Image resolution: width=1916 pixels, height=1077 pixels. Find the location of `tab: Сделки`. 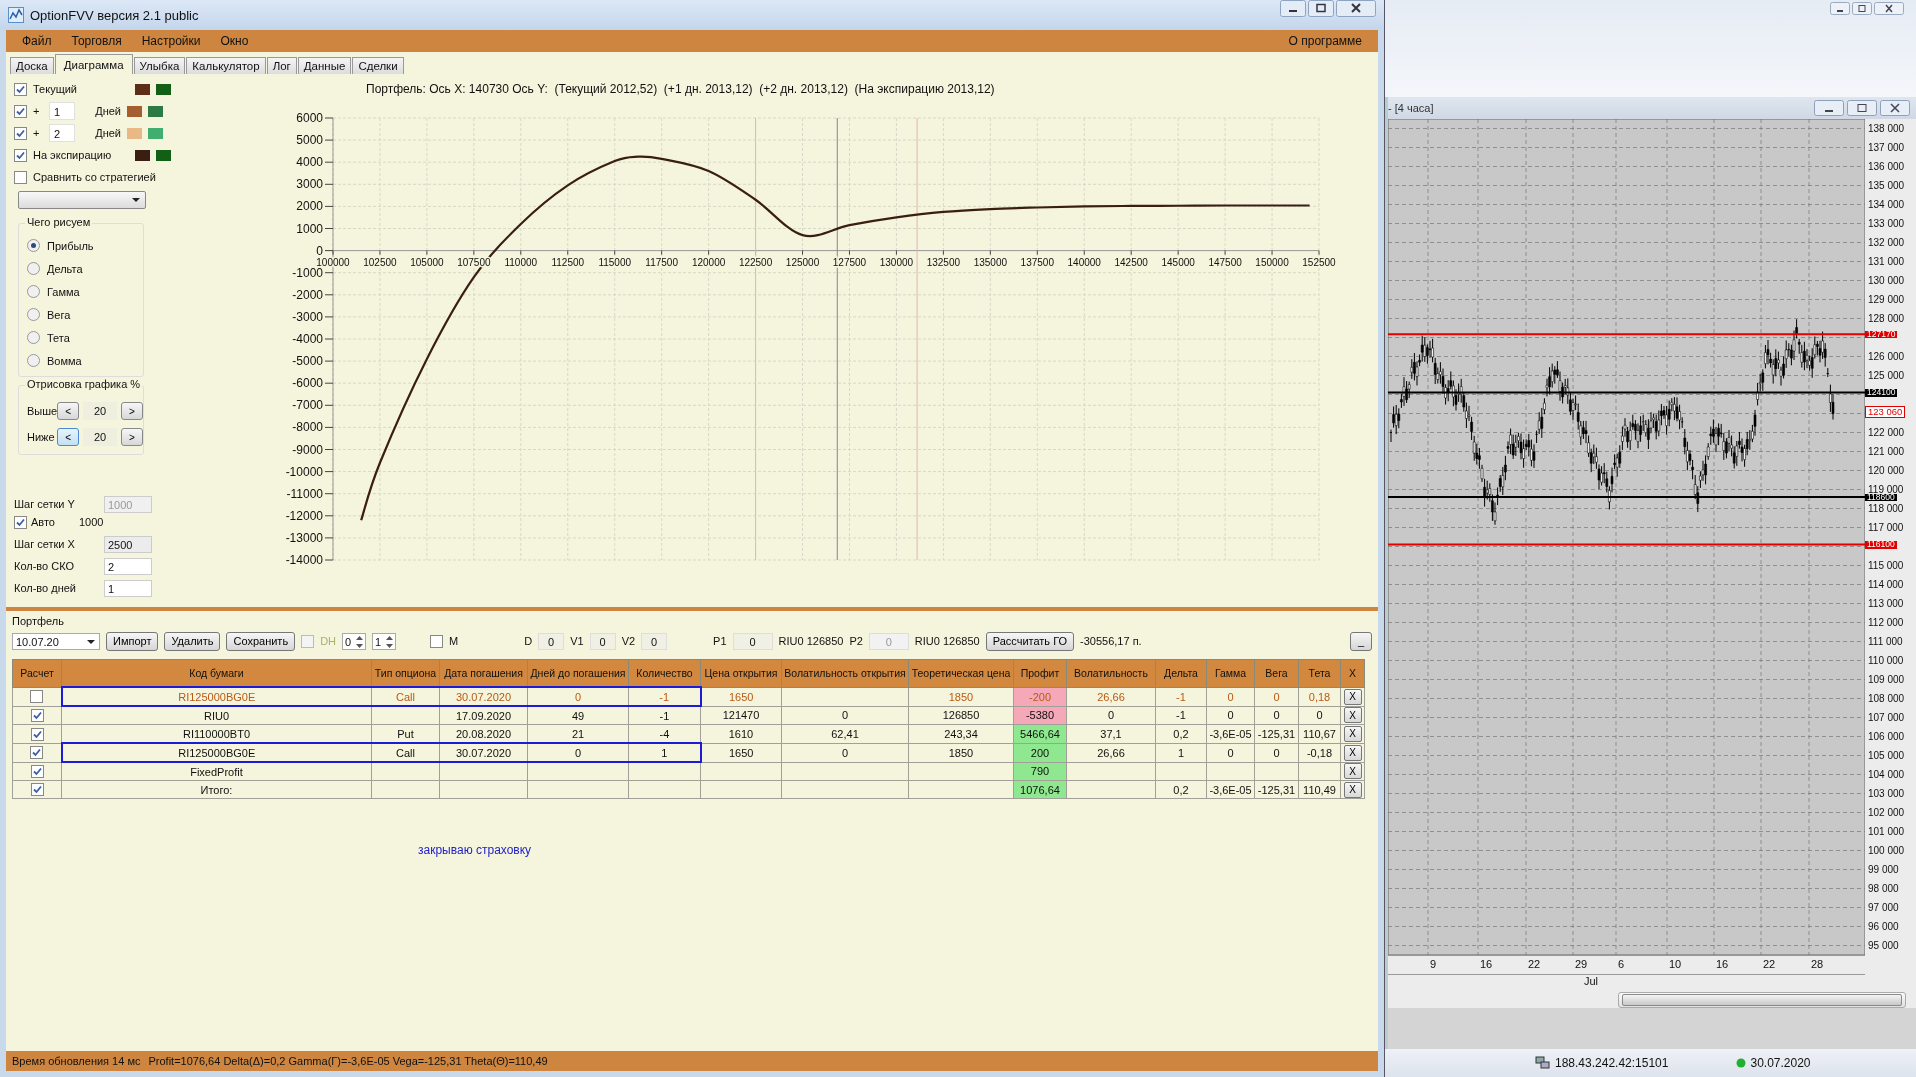

tab: Сделки is located at coordinates (378, 65).